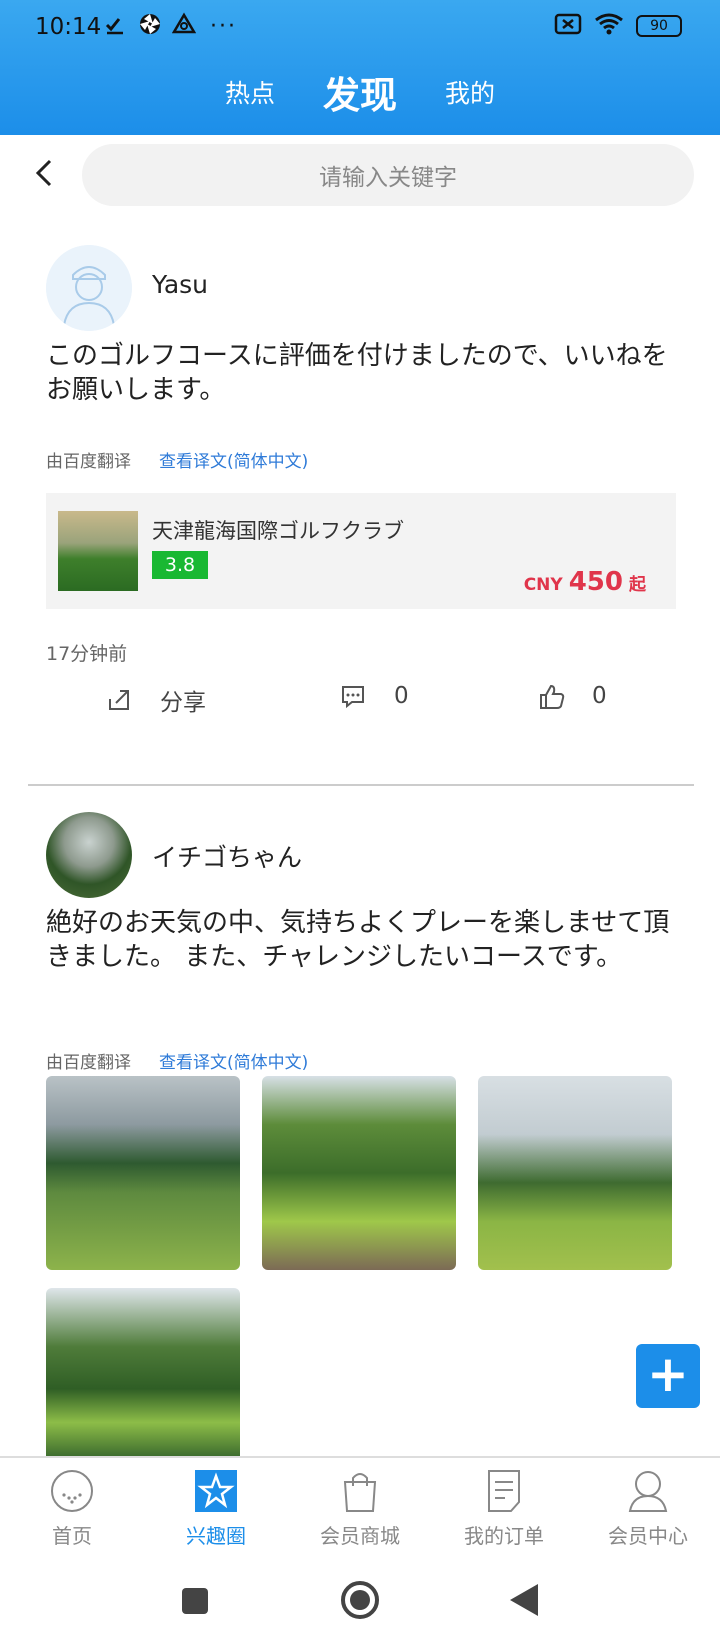  I want to click on course-card: 天津龍海国際ゴルフクラブ 3.8 CNY 450 起, so click(361, 551).